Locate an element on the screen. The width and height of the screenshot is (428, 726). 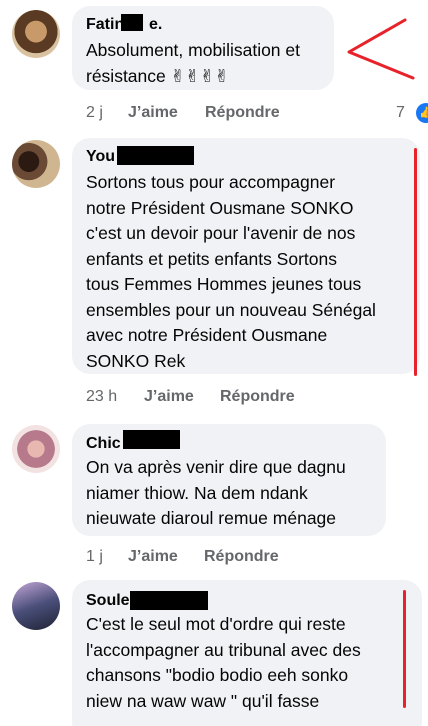
comment-author: Fatin is located at coordinates (105, 25).